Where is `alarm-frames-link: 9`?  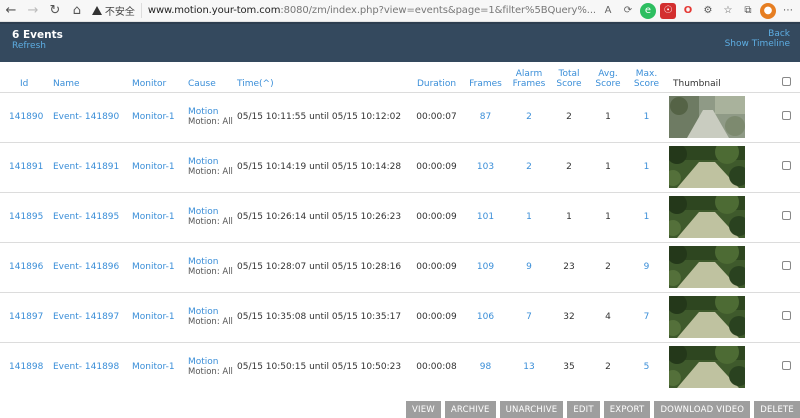
alarm-frames-link: 9 is located at coordinates (529, 267).